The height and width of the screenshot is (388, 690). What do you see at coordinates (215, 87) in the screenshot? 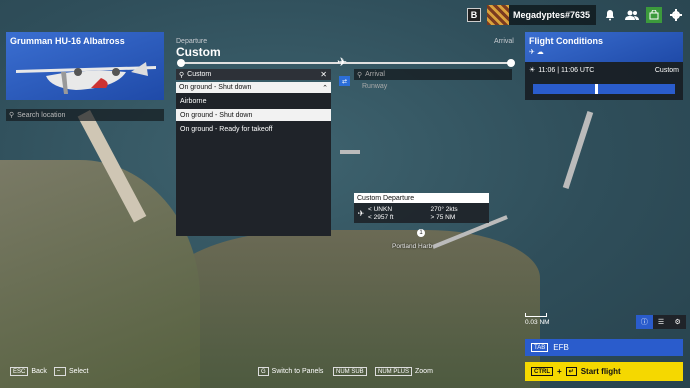
I see `dropdown-selected-value: On ground - Shut down` at bounding box center [215, 87].